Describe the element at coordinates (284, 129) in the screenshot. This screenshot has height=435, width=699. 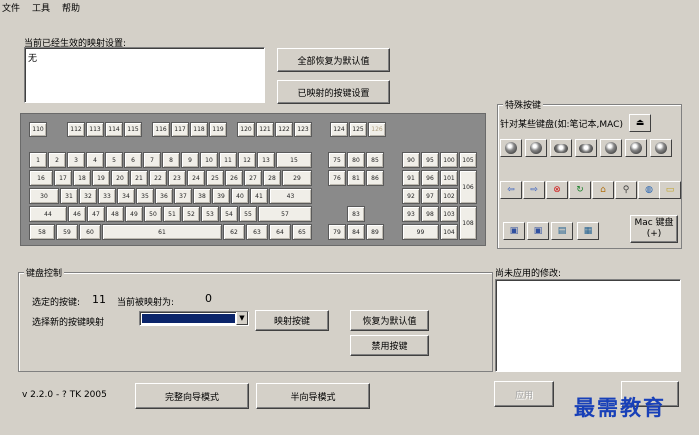
I see `key: 122` at that location.